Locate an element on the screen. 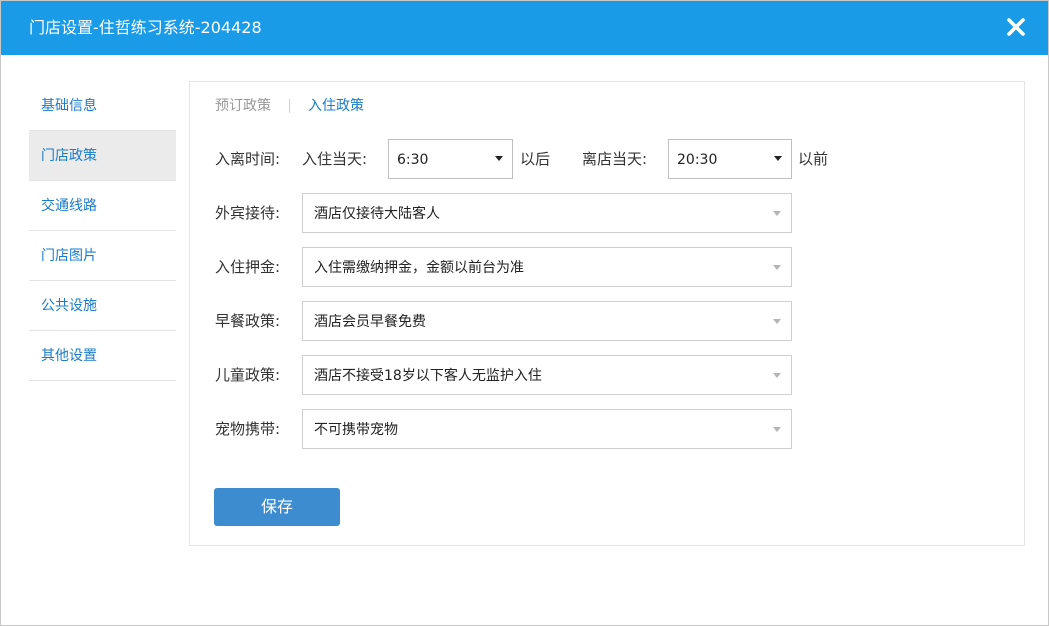  breakfast-label: 早餐政策: is located at coordinates (248, 321).